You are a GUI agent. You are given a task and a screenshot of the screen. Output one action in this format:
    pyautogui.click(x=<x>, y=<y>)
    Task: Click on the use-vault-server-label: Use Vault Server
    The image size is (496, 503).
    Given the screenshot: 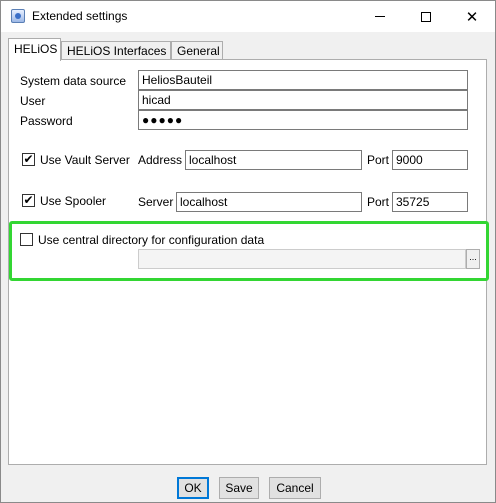 What is the action you would take?
    pyautogui.click(x=85, y=160)
    